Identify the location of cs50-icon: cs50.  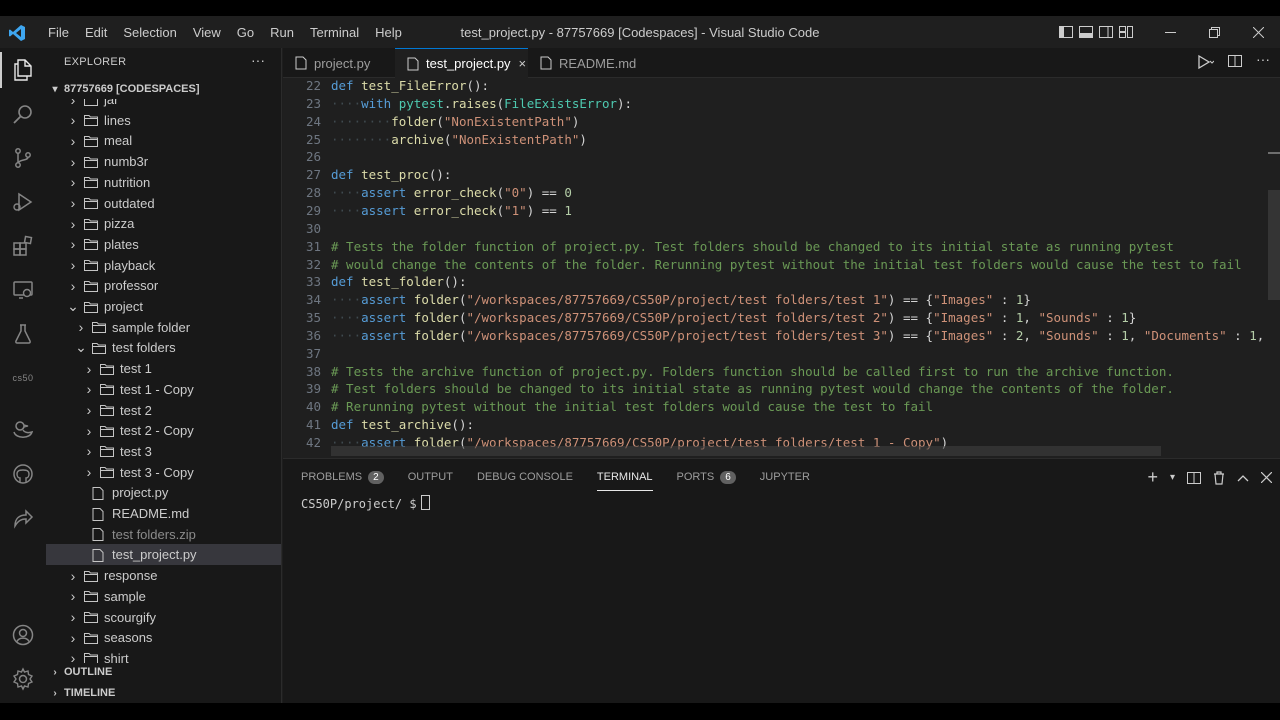
(23, 378).